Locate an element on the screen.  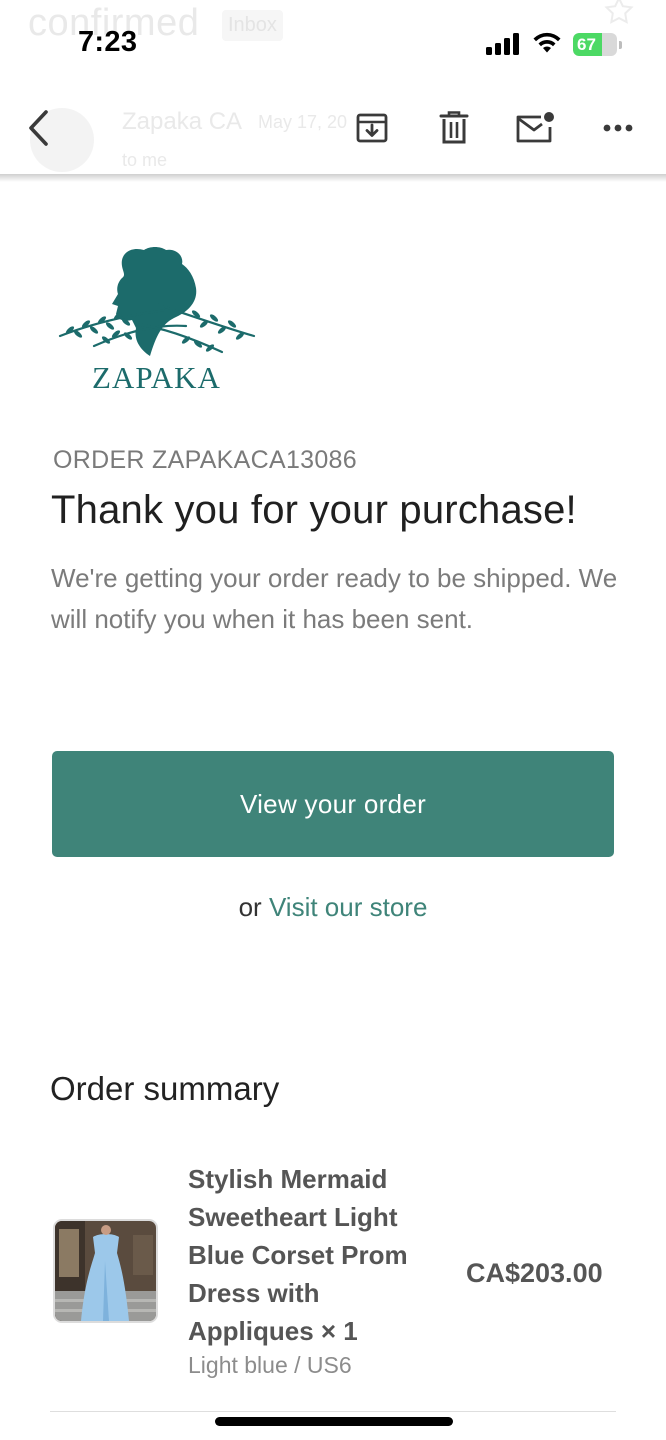
email-toolbar is located at coordinates (333, 128).